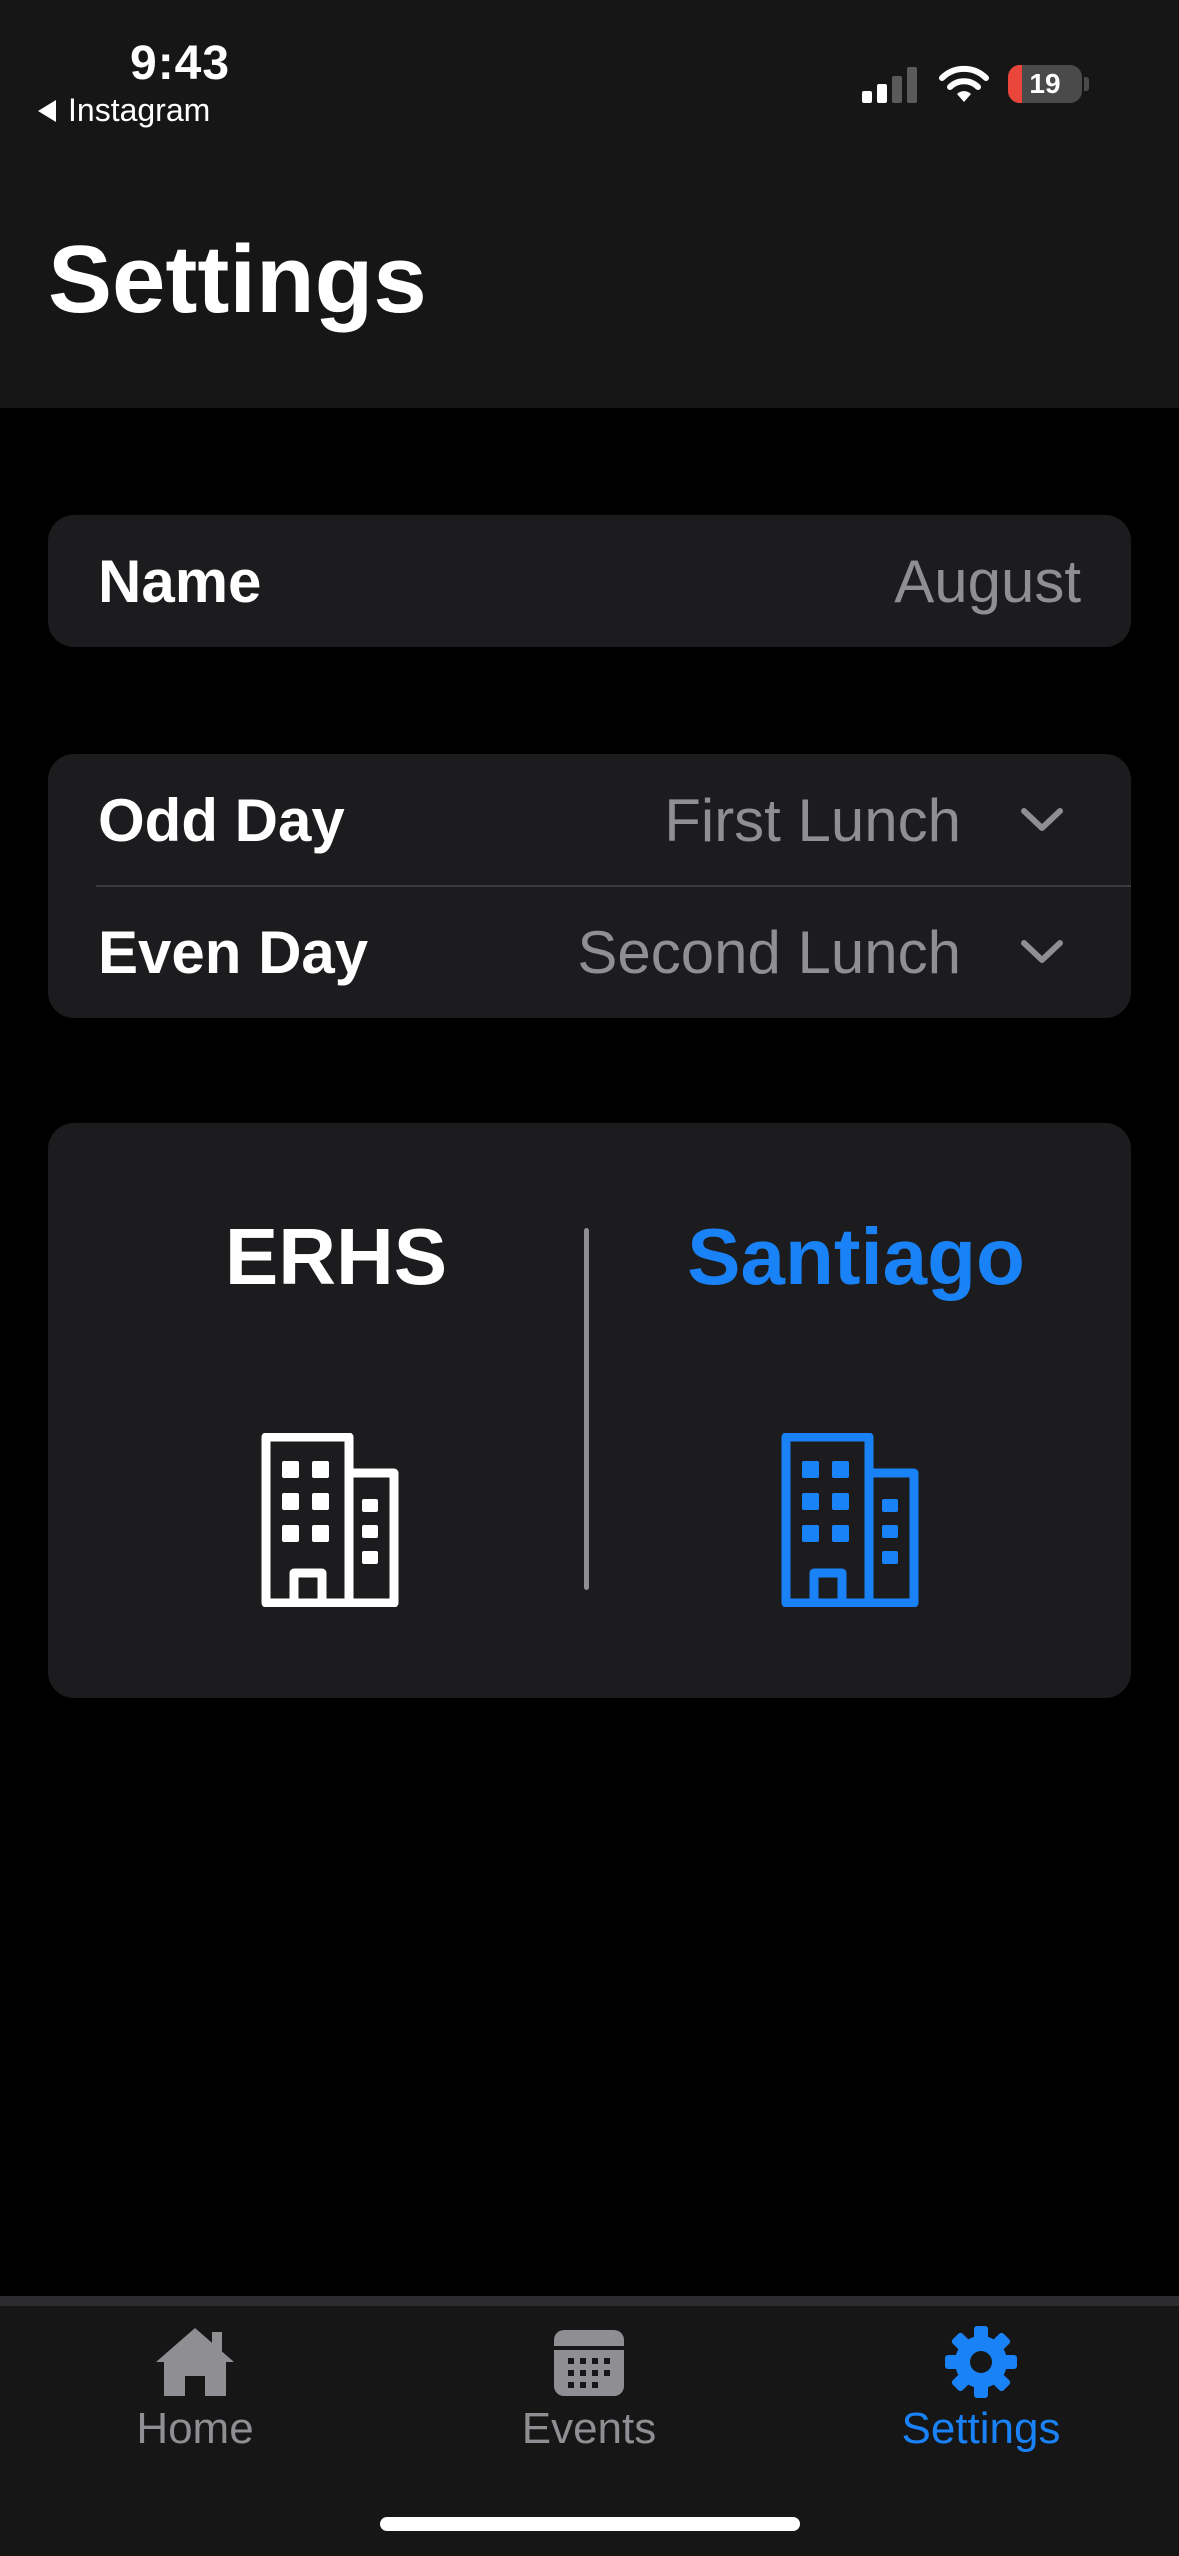 This screenshot has width=1179, height=2556. I want to click on home-indicator, so click(590, 2524).